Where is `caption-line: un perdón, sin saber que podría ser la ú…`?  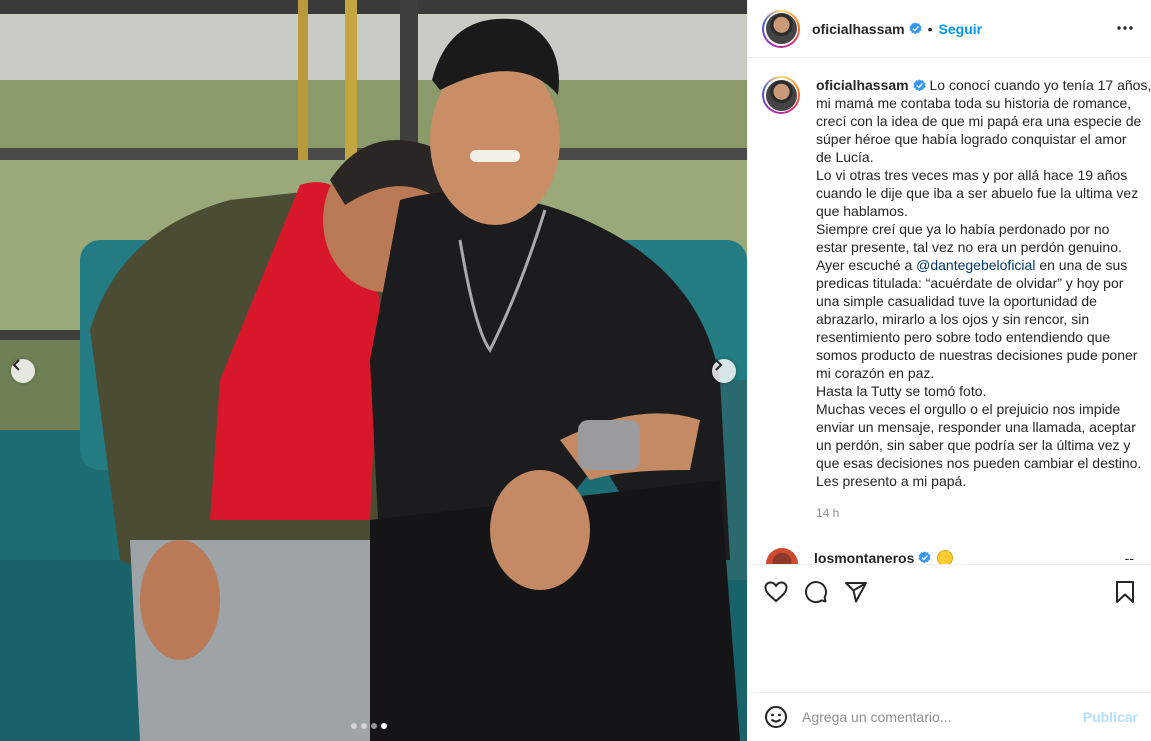 caption-line: un perdón, sin saber que podría ser la ú… is located at coordinates (973, 445).